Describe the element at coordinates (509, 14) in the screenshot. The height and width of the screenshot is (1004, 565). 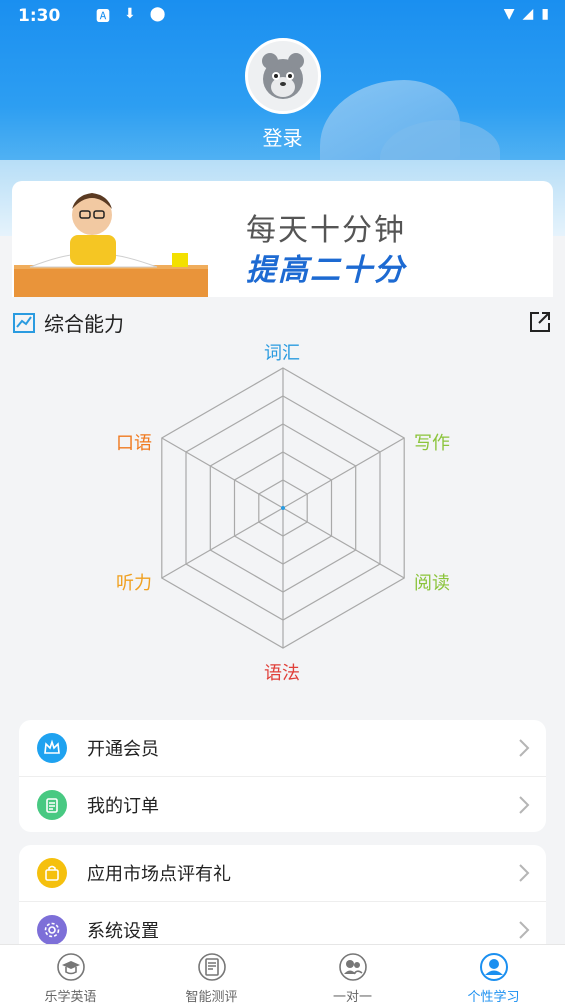
I see `wifi-icon: ▼` at that location.